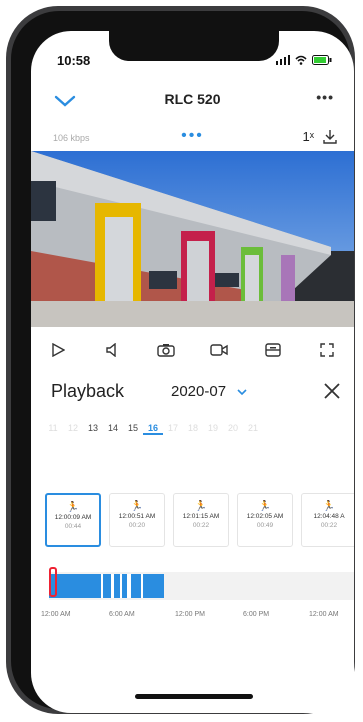 The height and width of the screenshot is (722, 363). Describe the element at coordinates (283, 60) in the screenshot. I see `signal-icon` at that location.